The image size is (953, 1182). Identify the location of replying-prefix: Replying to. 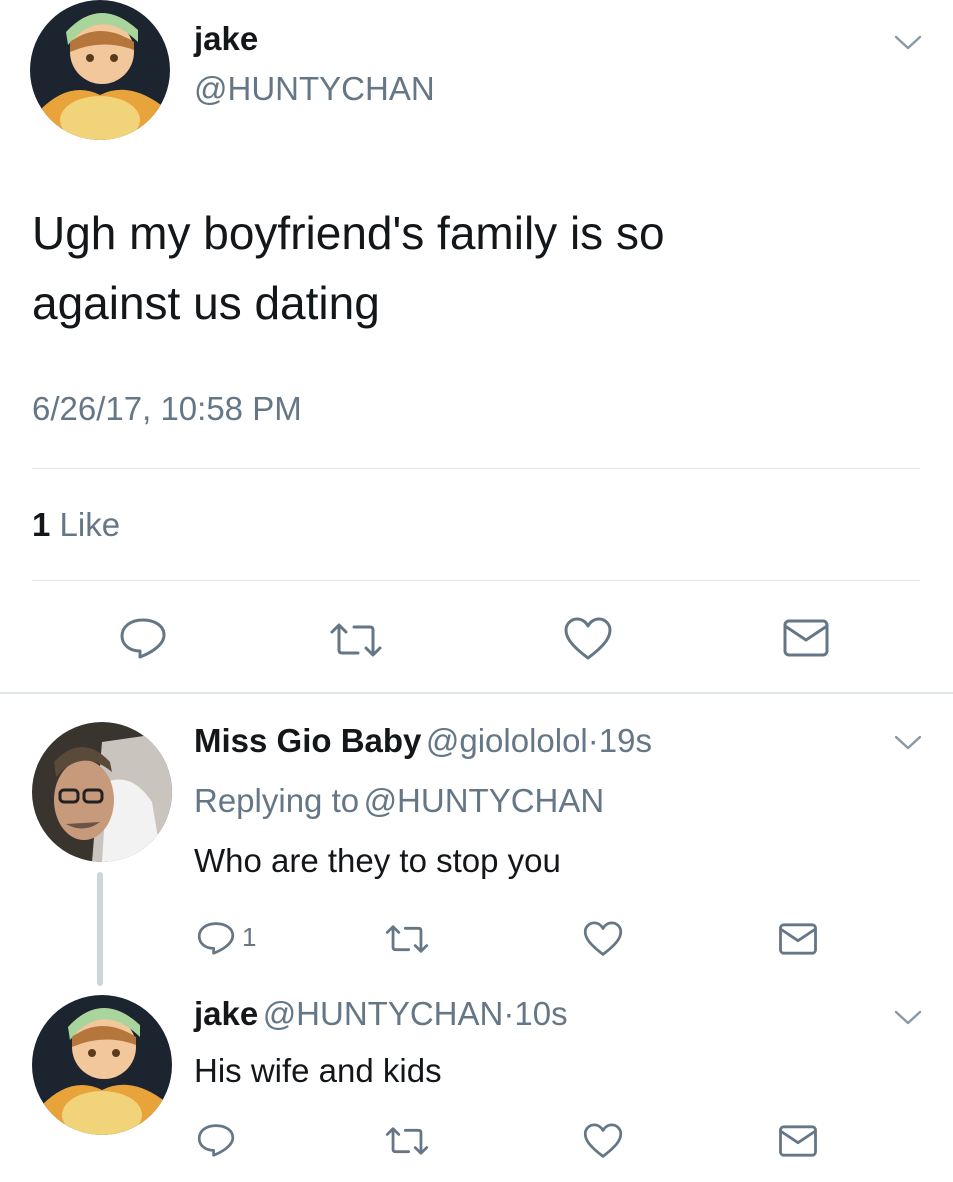
(277, 800).